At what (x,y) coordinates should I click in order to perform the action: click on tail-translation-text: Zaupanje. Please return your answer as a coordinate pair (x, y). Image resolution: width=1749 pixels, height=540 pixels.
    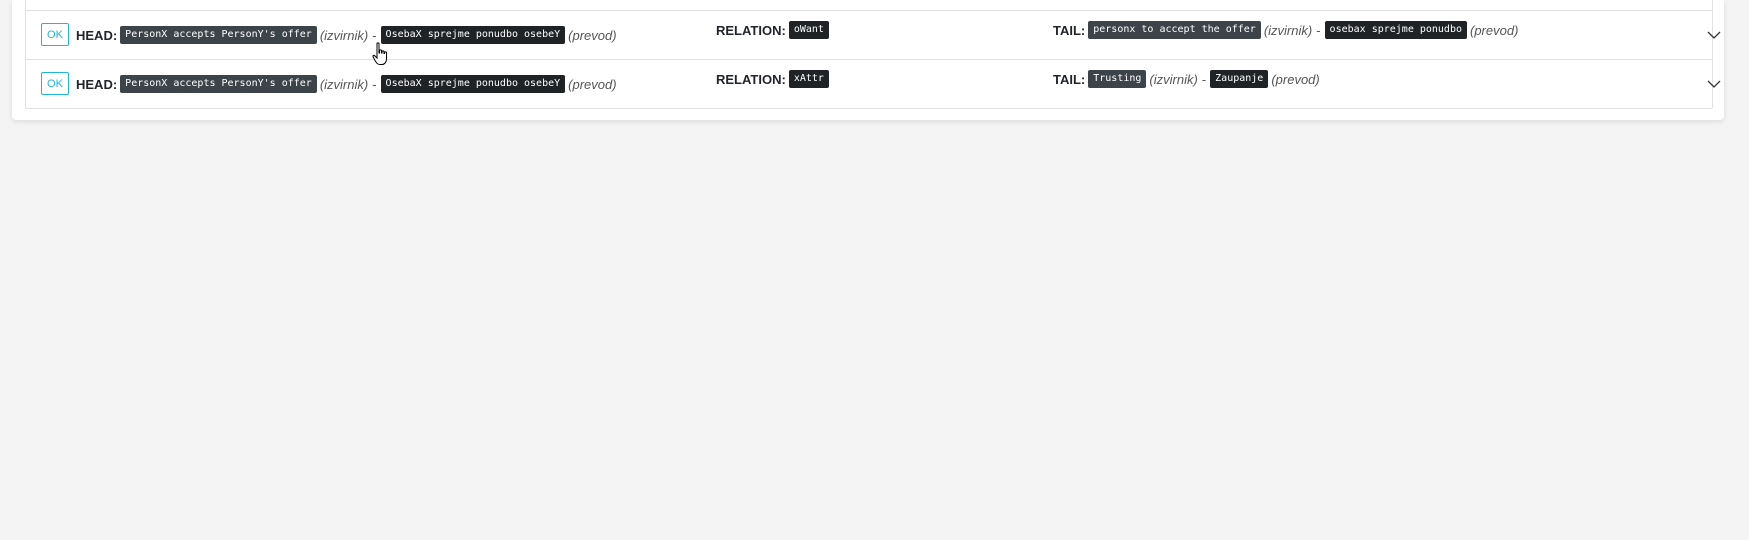
    Looking at the image, I should click on (1239, 79).